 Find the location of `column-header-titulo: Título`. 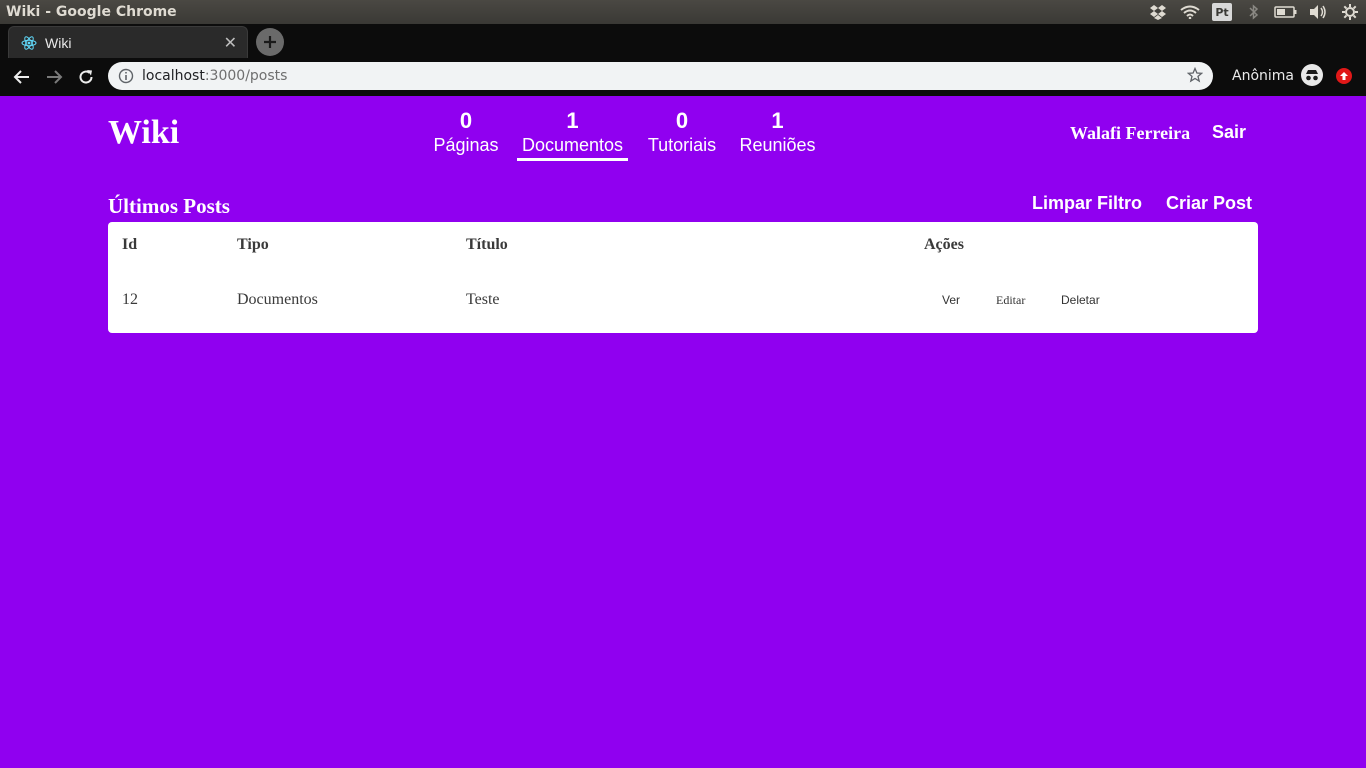

column-header-titulo: Título is located at coordinates (487, 244).